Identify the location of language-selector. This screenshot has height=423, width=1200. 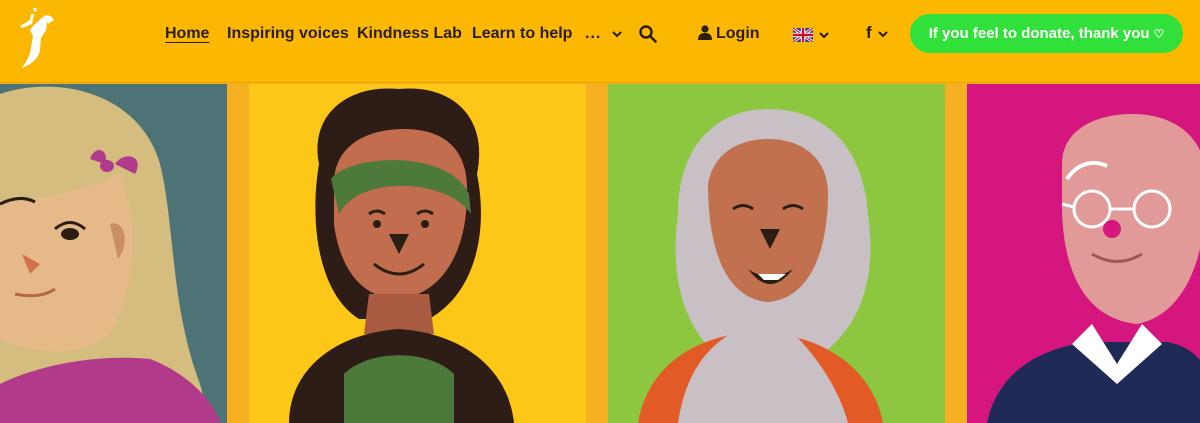
(811, 35).